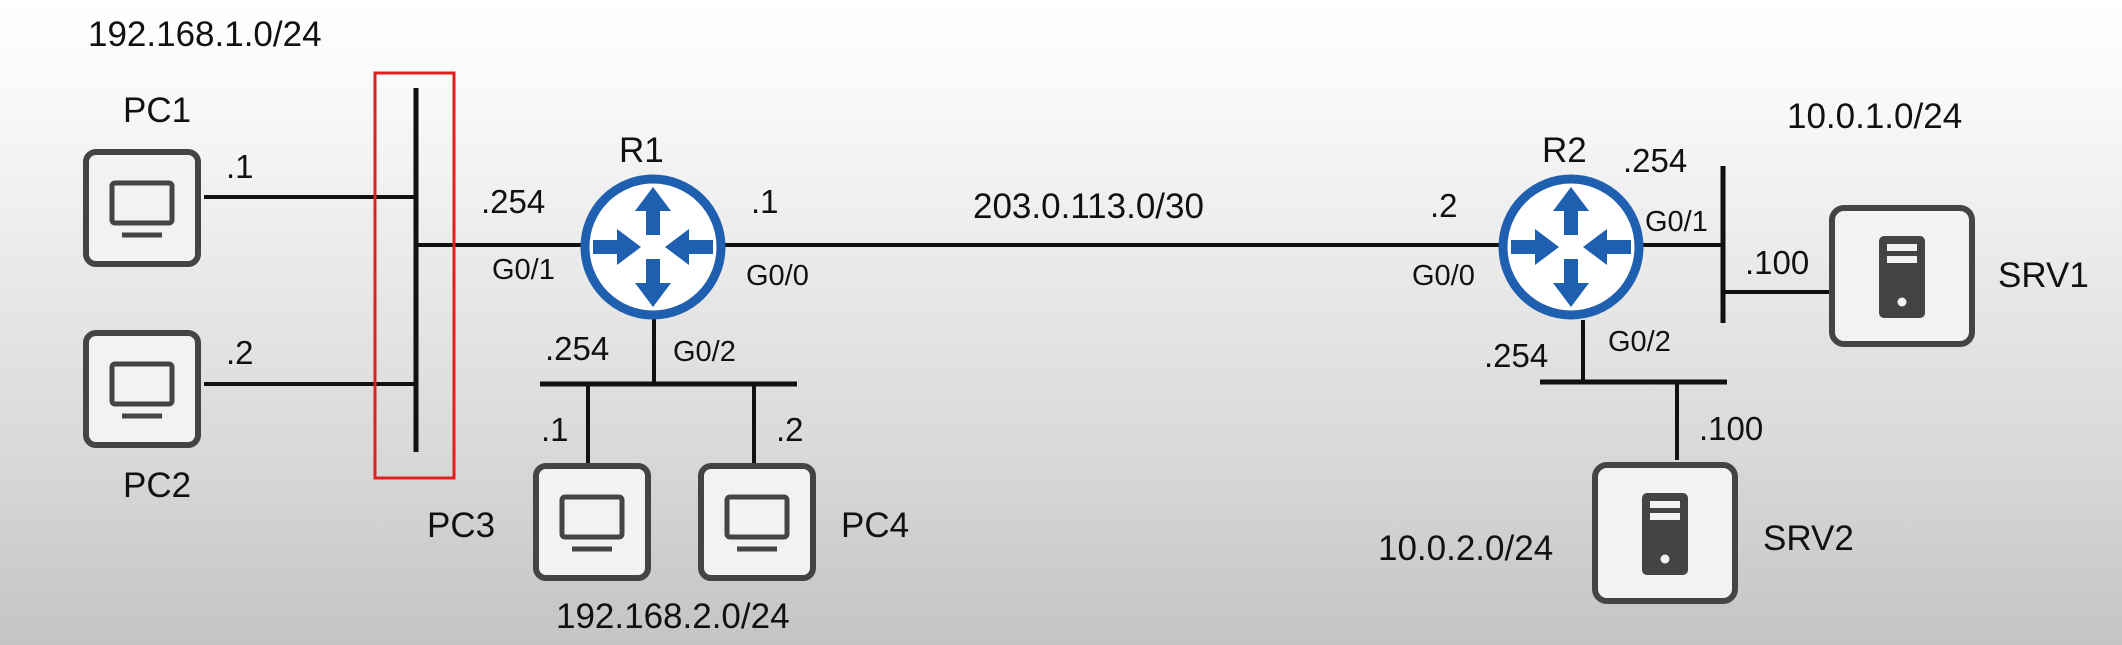  I want to click on srv2, so click(1665, 533).